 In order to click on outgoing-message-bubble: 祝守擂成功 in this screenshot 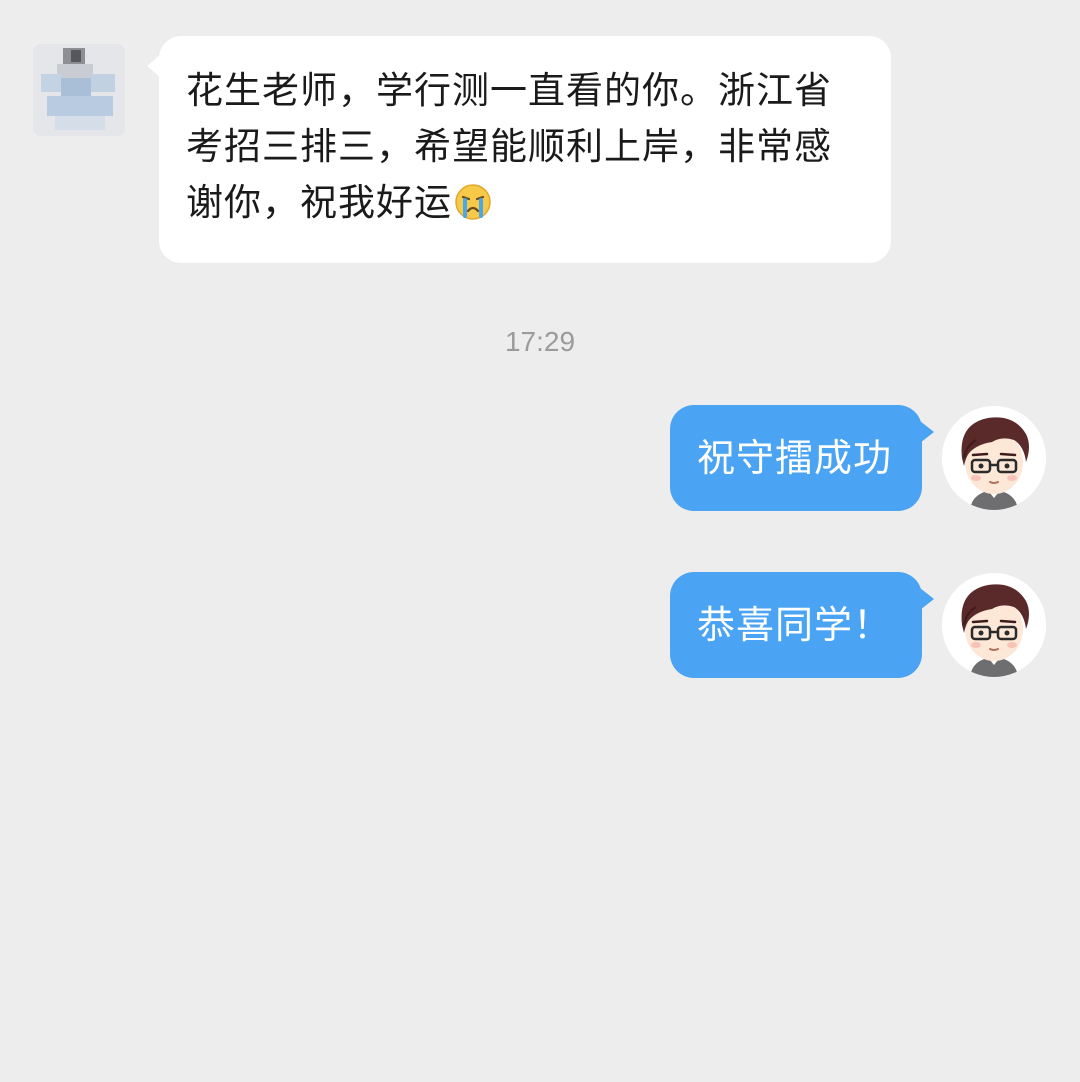, I will do `click(802, 458)`.